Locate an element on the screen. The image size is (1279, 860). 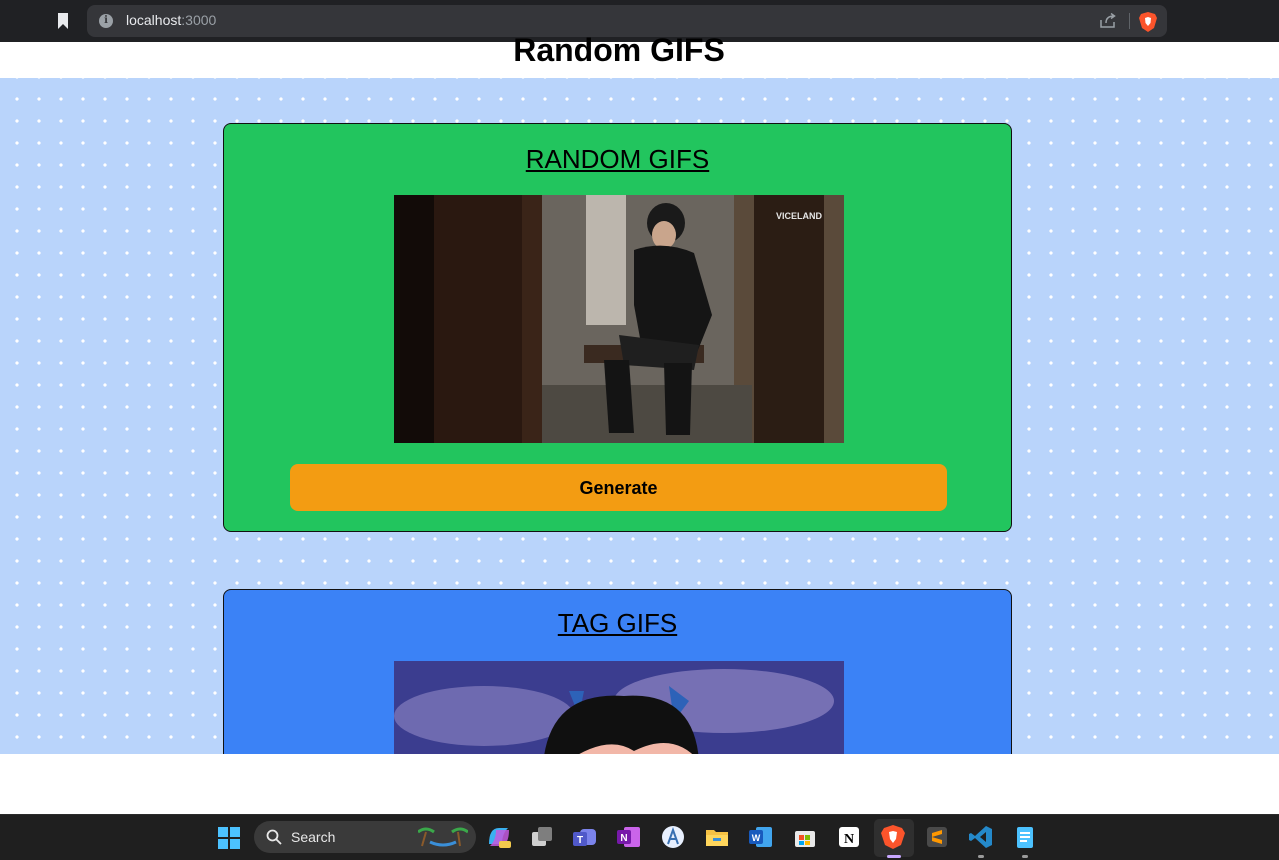
gif-watermark: VICELAND is located at coordinates (799, 216).